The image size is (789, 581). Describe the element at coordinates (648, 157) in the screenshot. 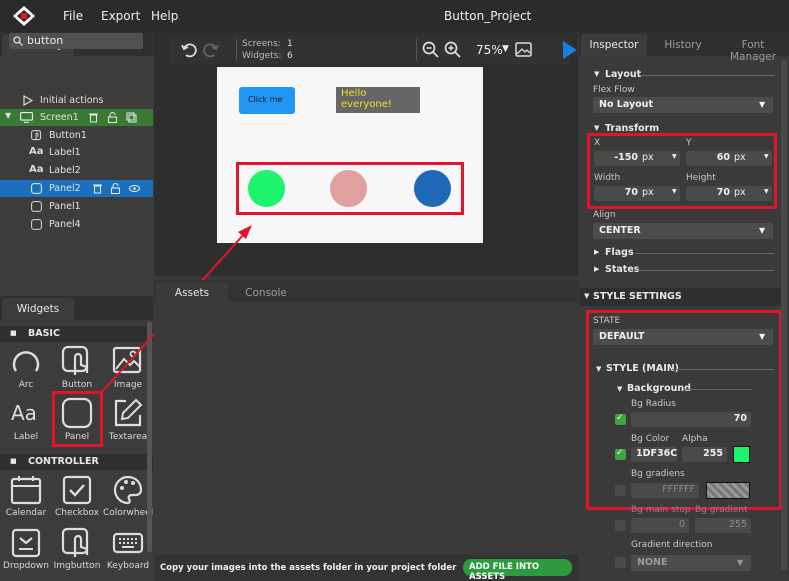

I see `x-unit: px` at that location.